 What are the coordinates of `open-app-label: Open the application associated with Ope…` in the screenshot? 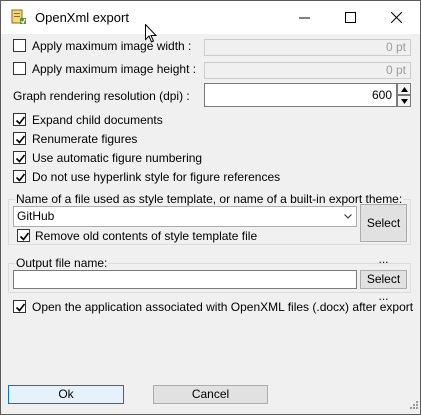 It's located at (223, 307).